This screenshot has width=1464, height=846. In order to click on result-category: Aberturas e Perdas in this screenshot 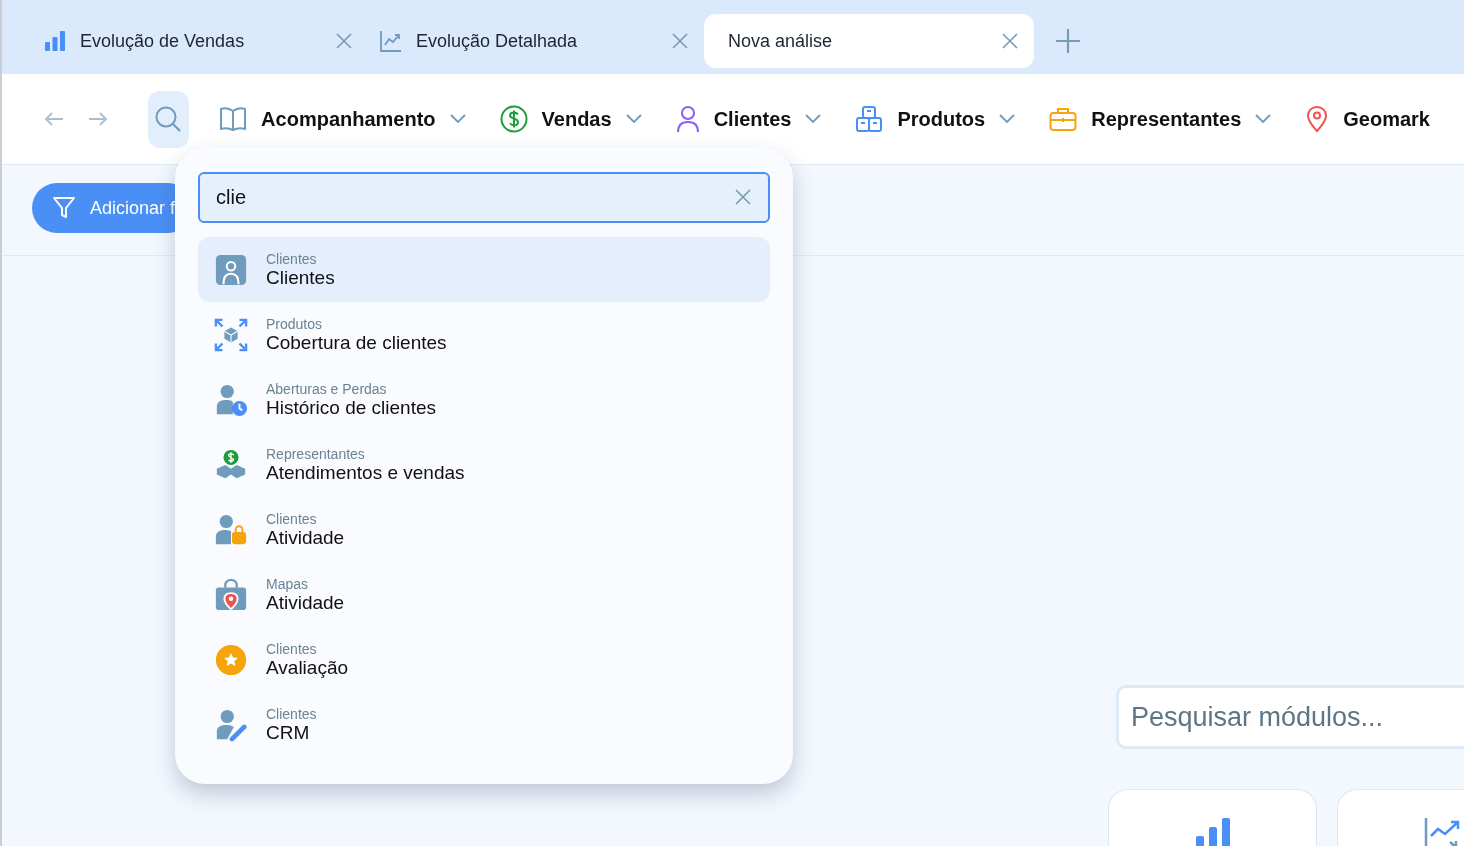, I will do `click(327, 388)`.